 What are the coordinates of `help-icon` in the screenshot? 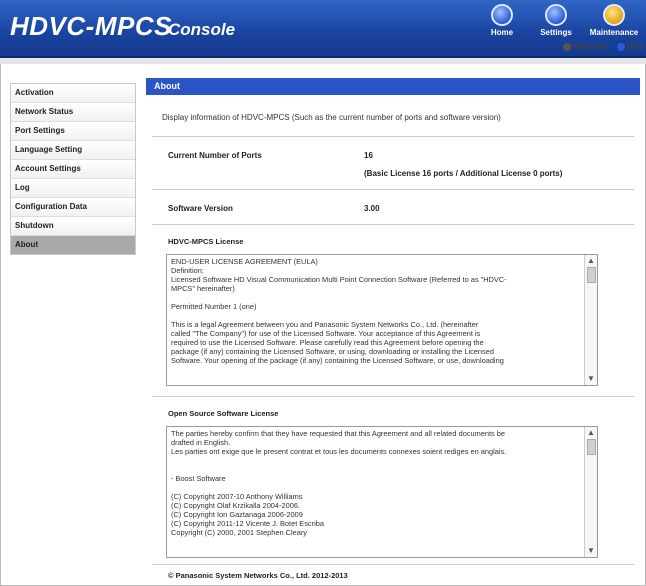 It's located at (620, 46).